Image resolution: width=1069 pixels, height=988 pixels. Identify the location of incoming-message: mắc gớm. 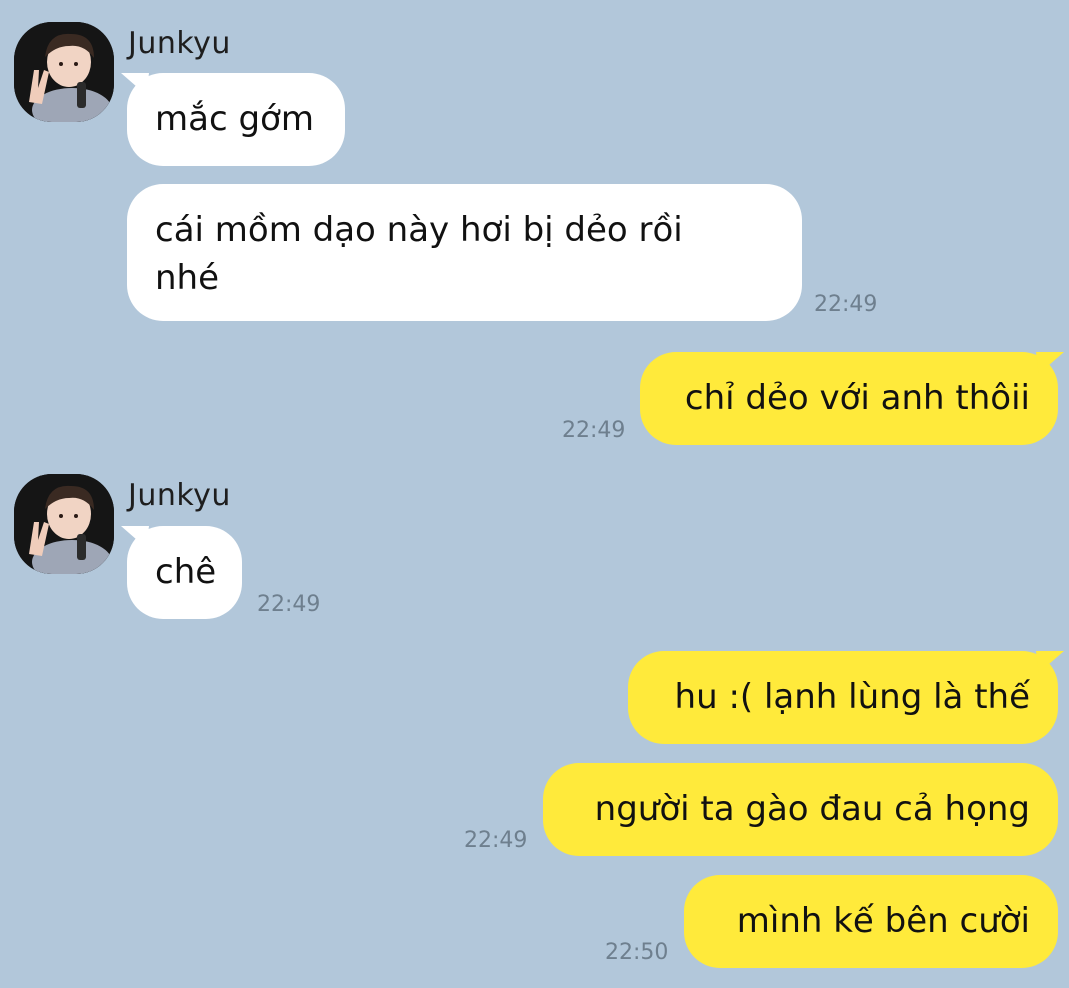
(236, 119).